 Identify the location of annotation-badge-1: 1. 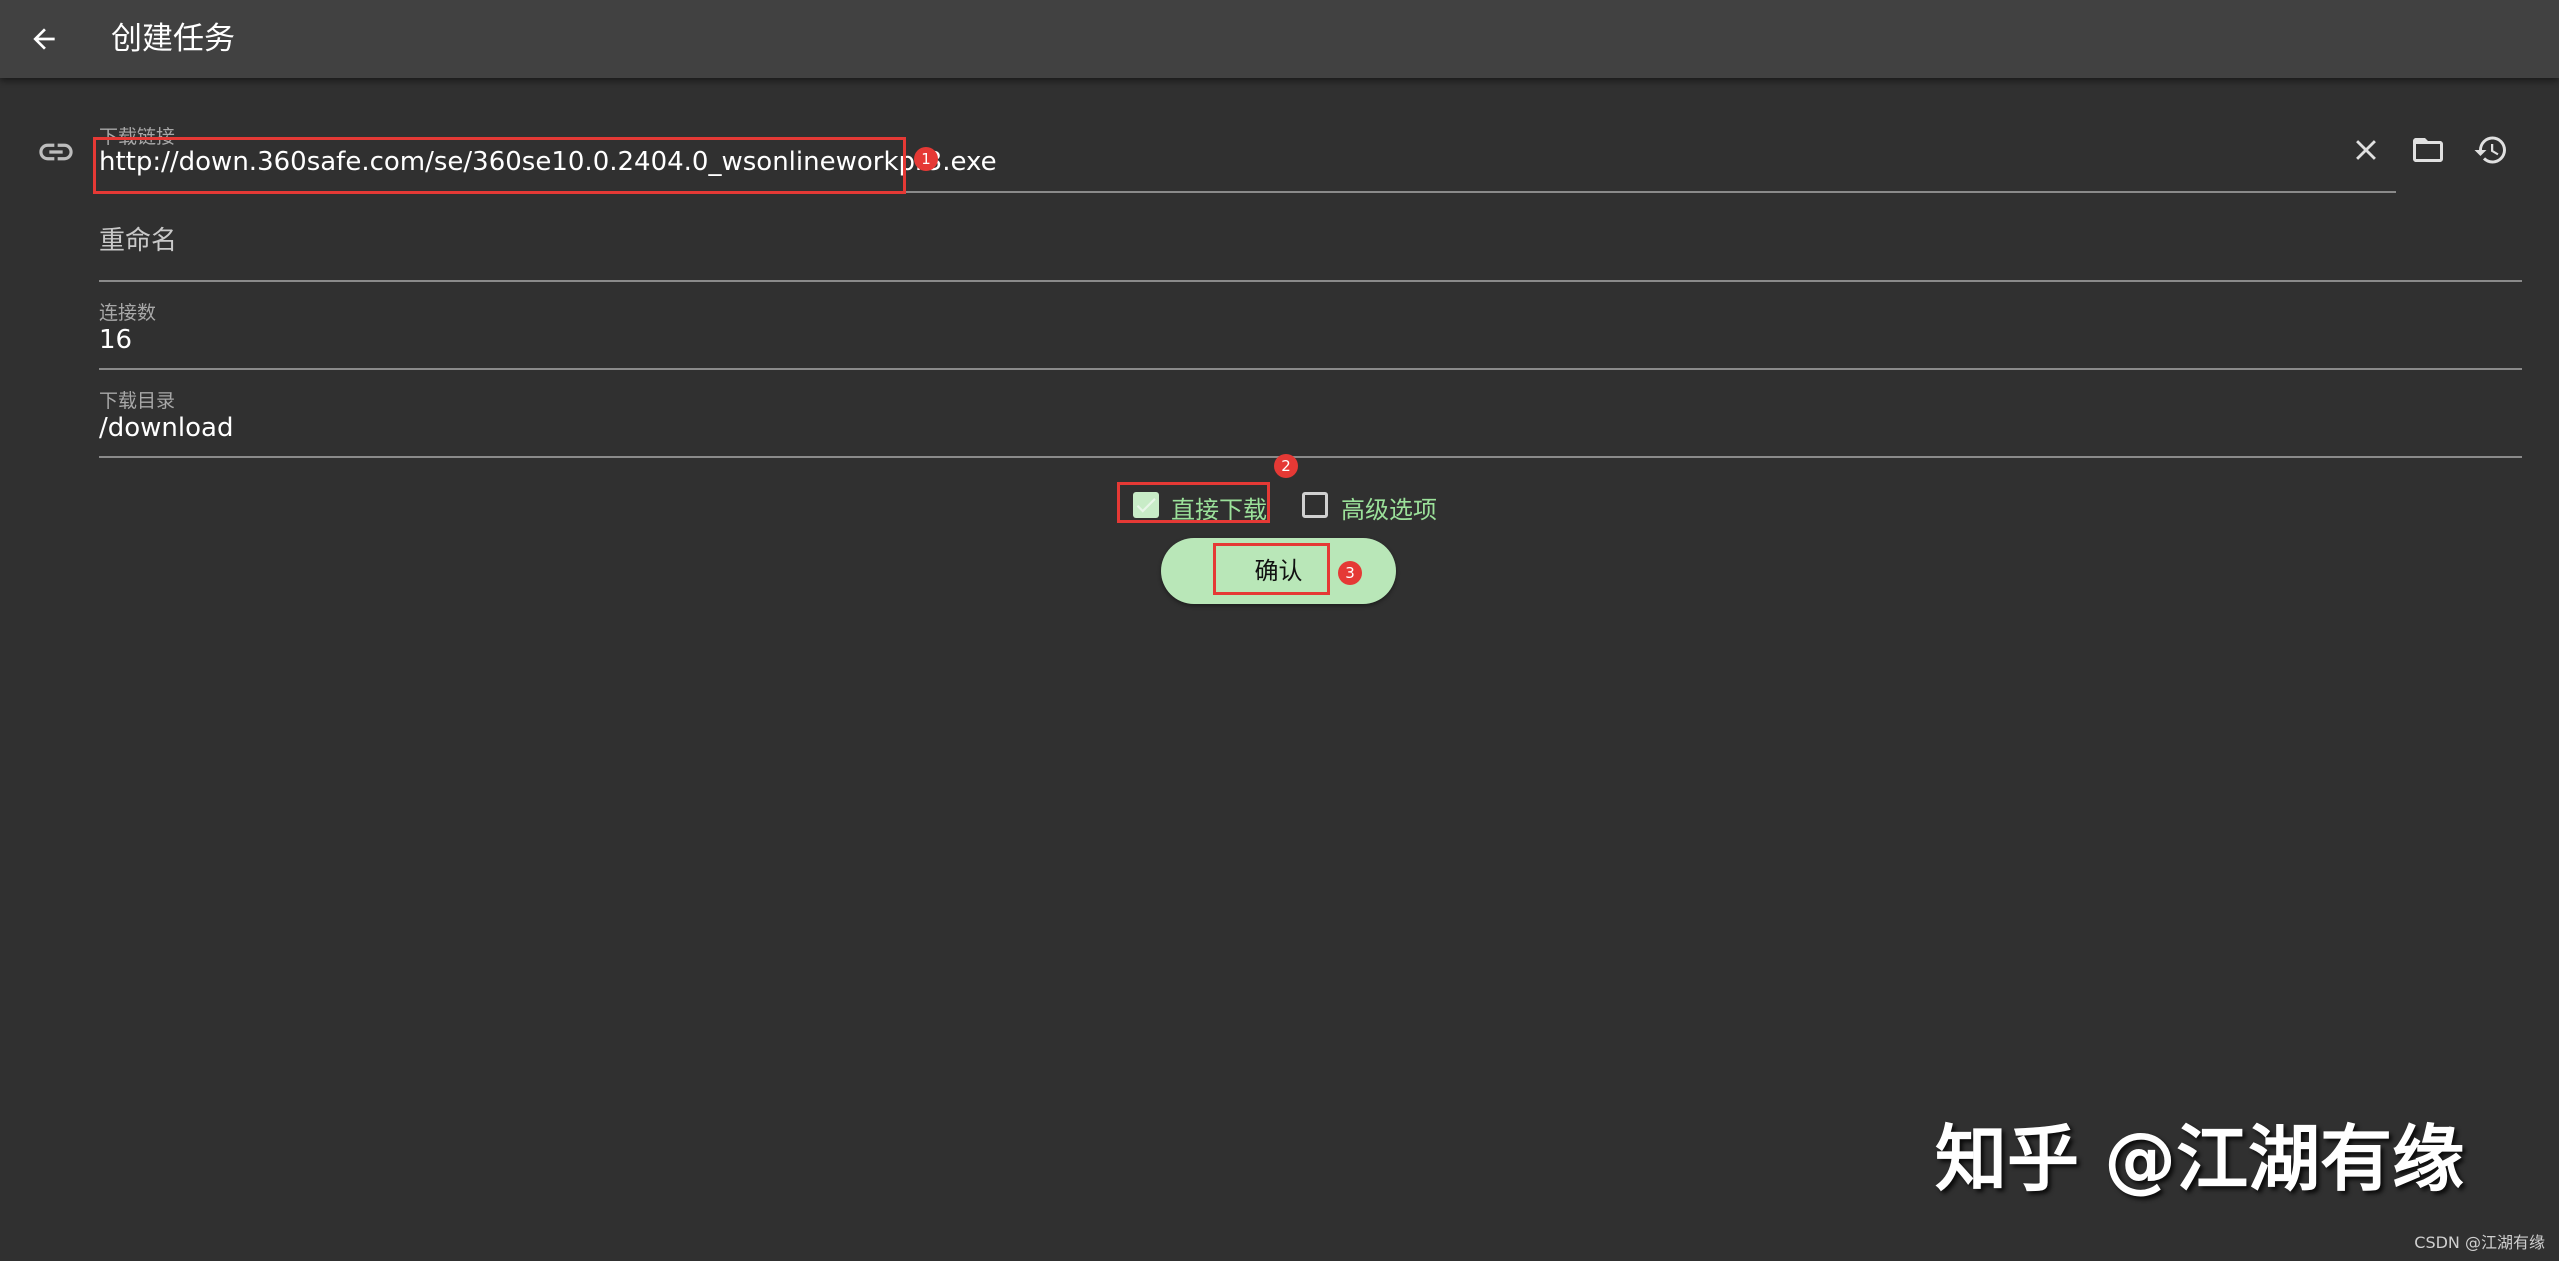
(926, 159).